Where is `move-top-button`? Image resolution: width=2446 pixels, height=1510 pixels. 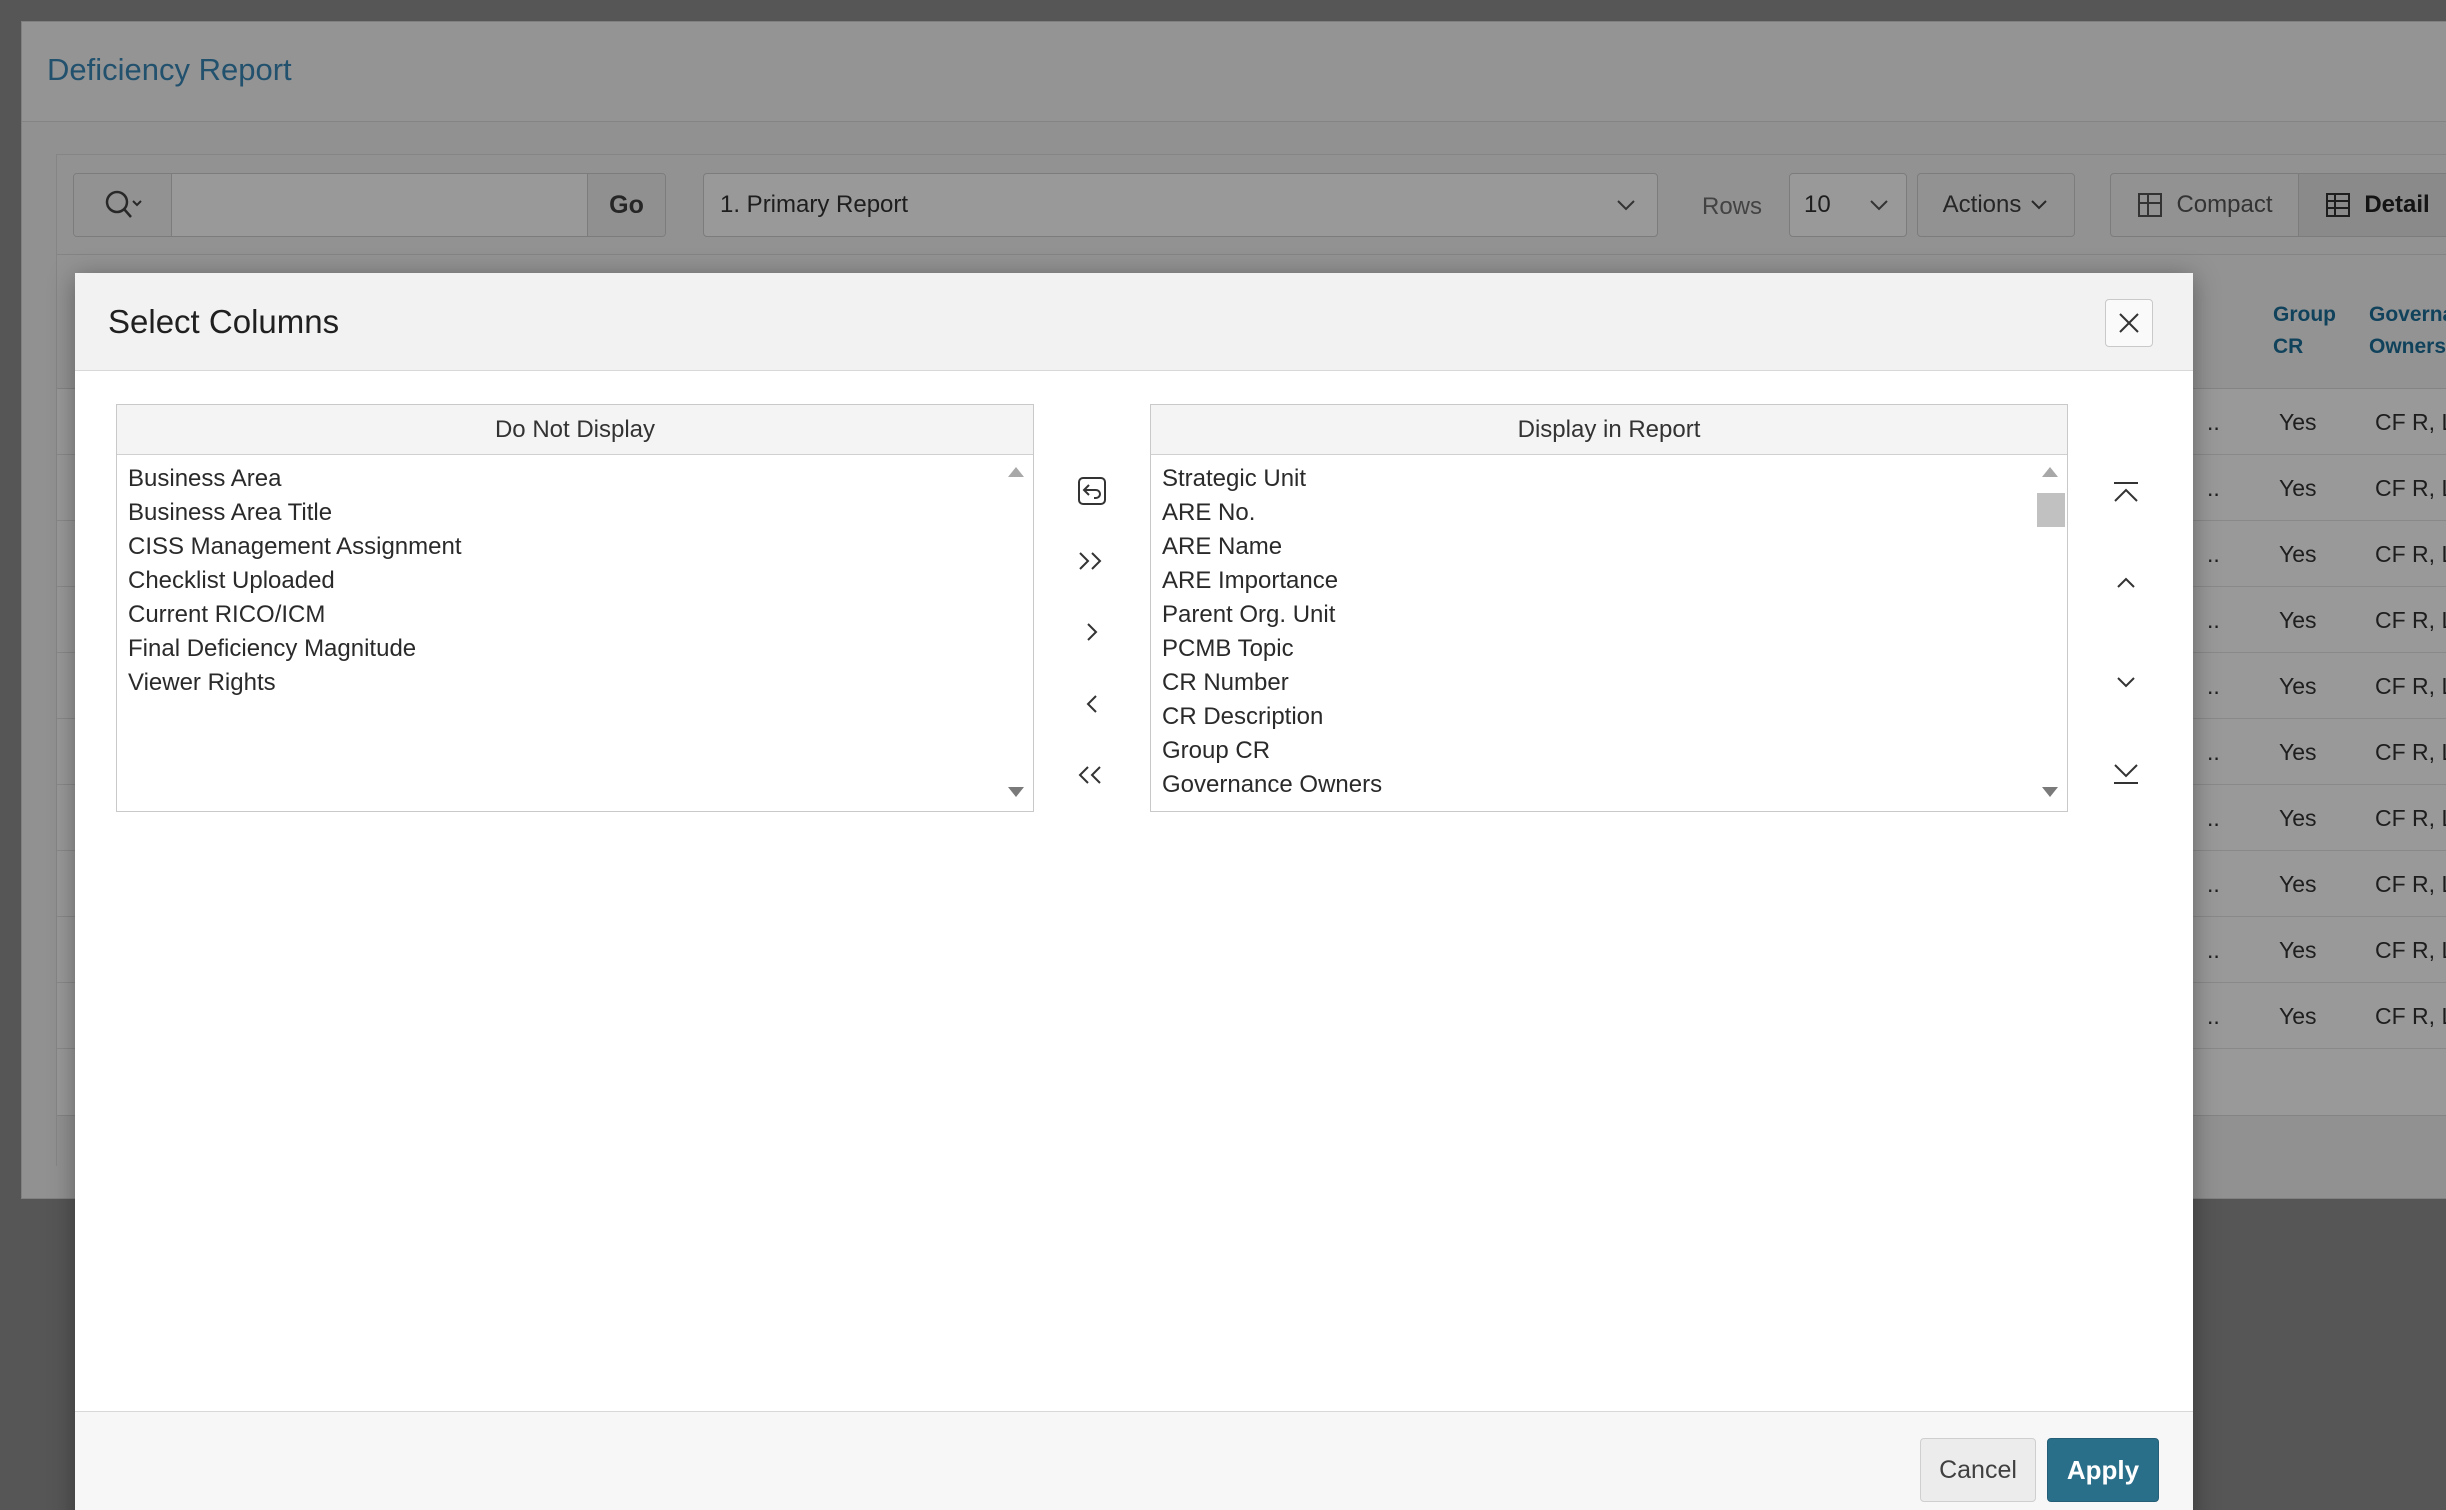 move-top-button is located at coordinates (2126, 493).